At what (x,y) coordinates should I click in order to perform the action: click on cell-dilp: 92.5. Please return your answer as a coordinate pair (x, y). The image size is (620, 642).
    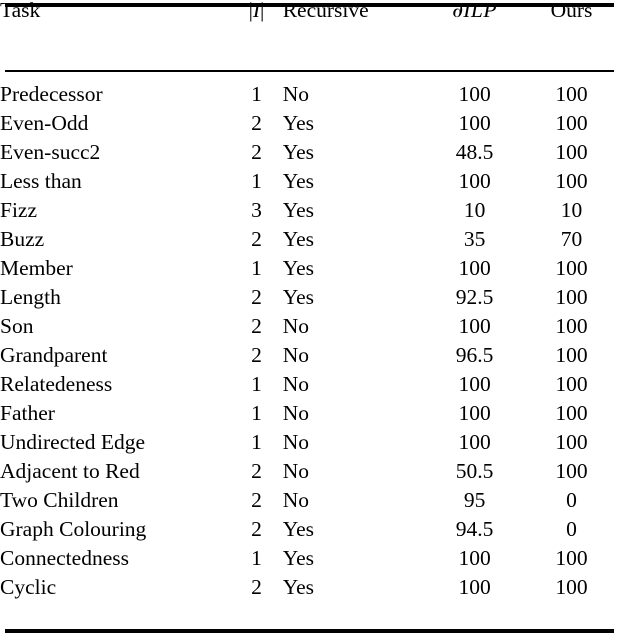
    Looking at the image, I should click on (474, 297).